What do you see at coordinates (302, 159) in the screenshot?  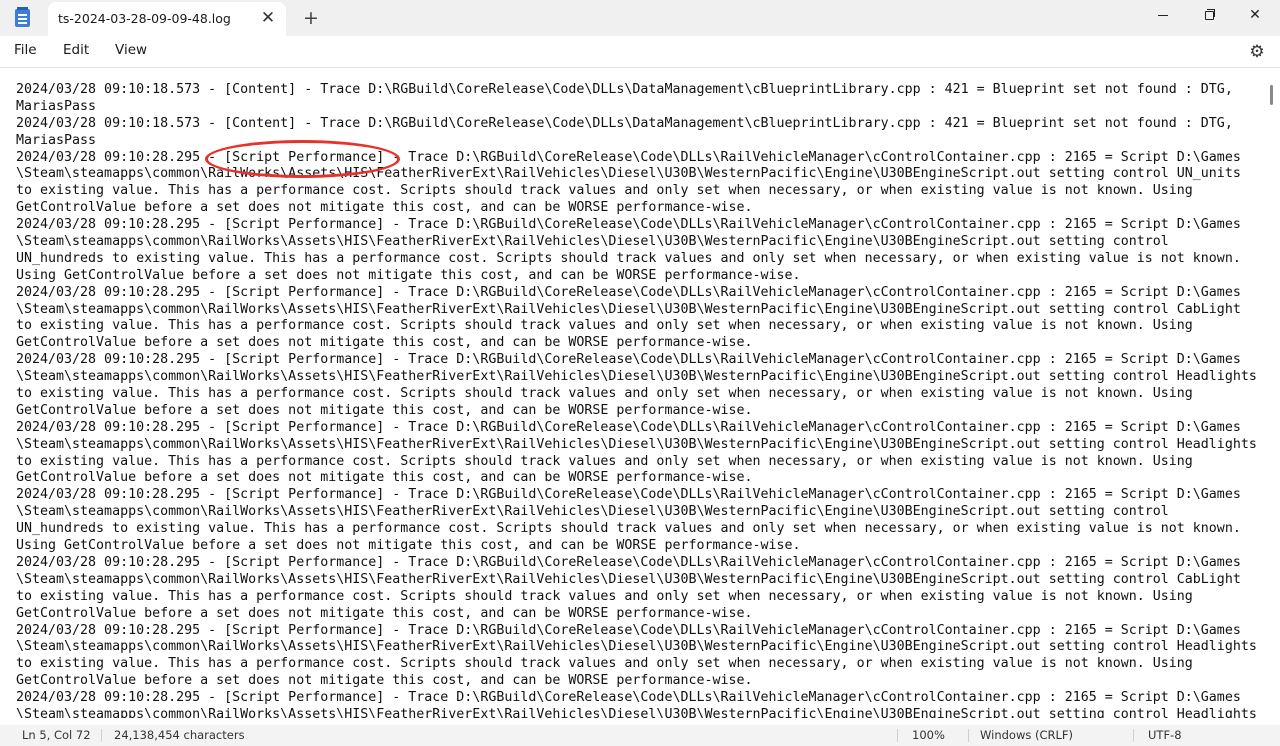 I see `red-circle-annotation` at bounding box center [302, 159].